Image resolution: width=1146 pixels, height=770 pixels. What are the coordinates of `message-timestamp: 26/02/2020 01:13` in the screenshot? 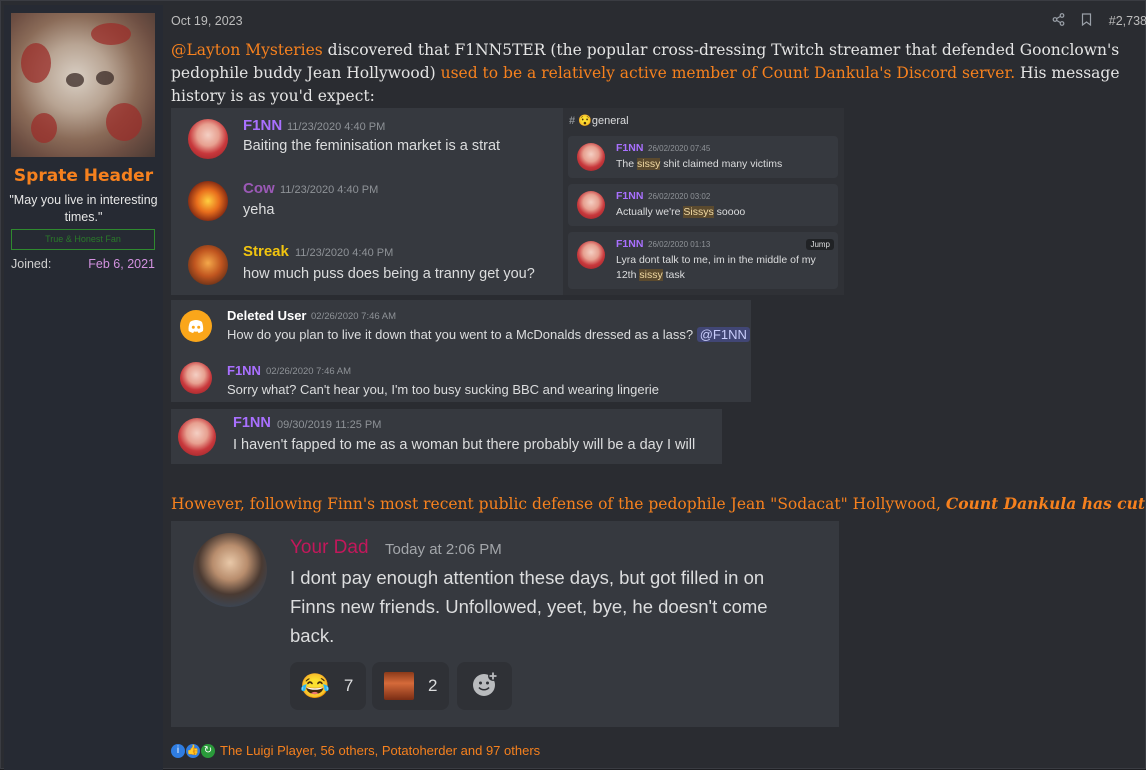 It's located at (679, 244).